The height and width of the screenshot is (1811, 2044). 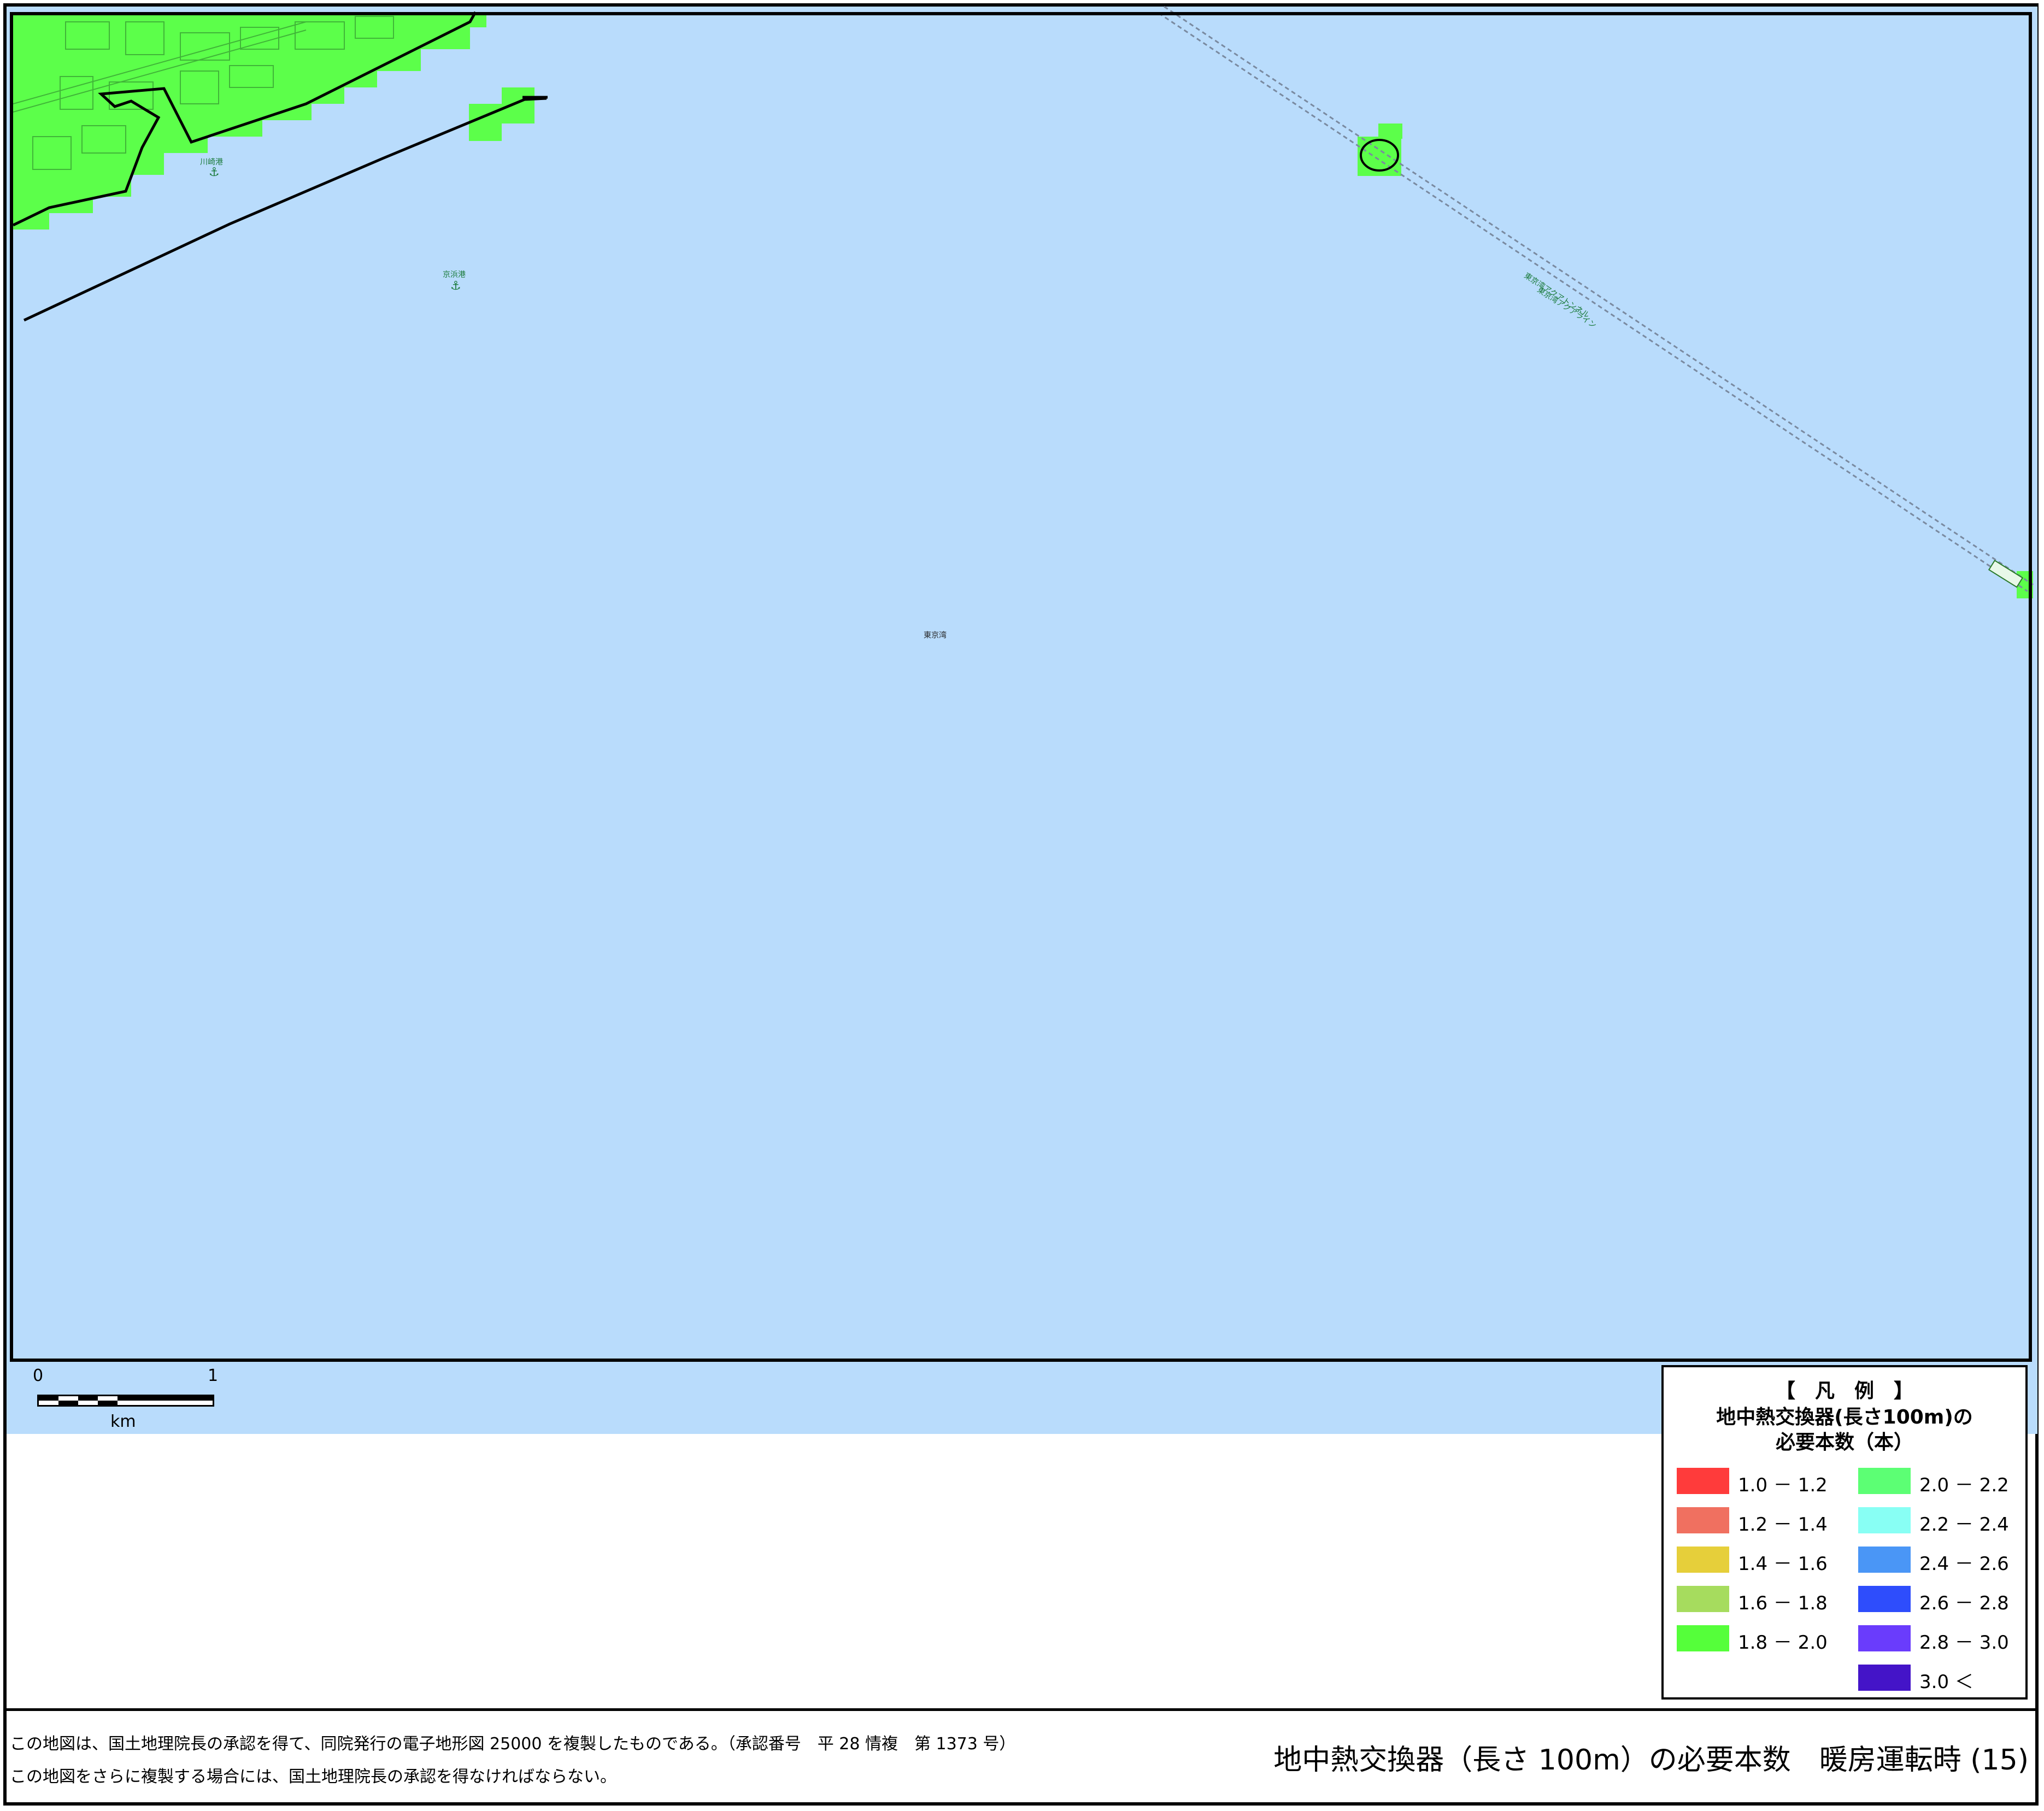 I want to click on legend-label: 3.0 ＜, so click(x=1946, y=1682).